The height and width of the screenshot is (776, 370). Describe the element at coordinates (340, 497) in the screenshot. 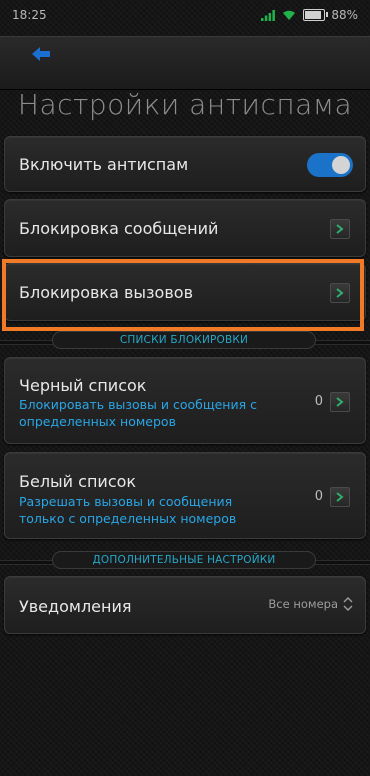

I see `whitelist-chevron-icon` at that location.